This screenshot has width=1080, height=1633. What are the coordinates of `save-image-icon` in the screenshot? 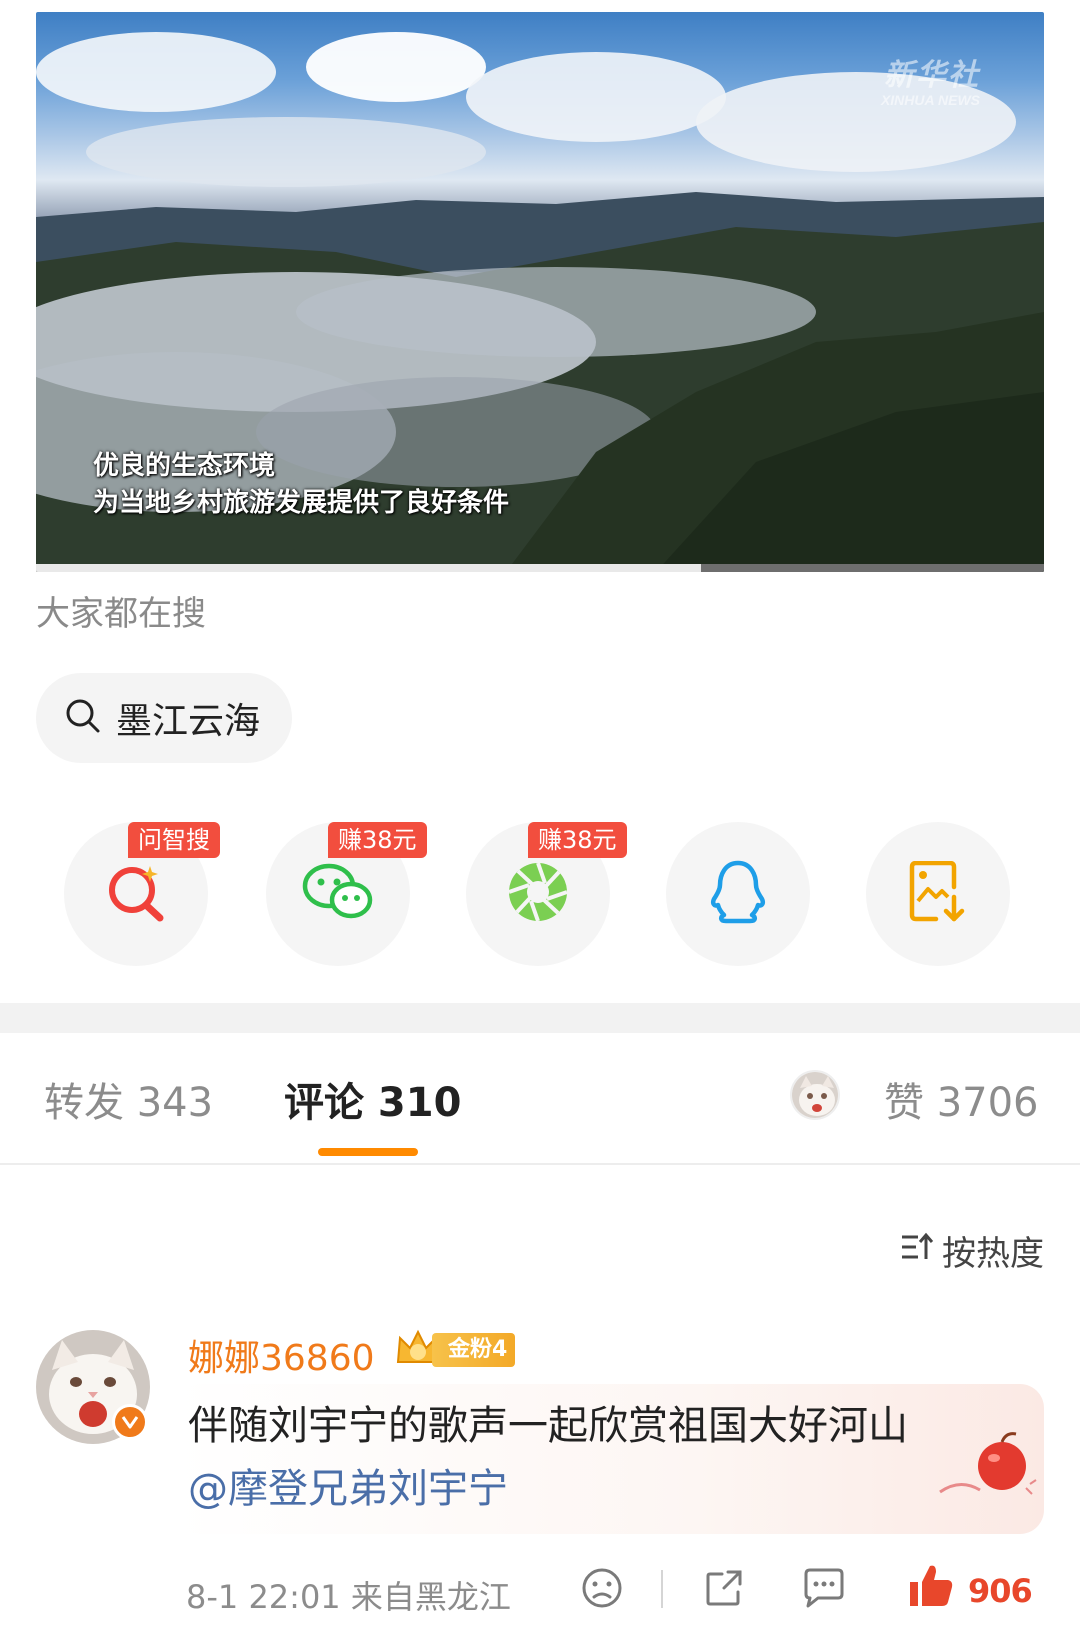 It's located at (938, 893).